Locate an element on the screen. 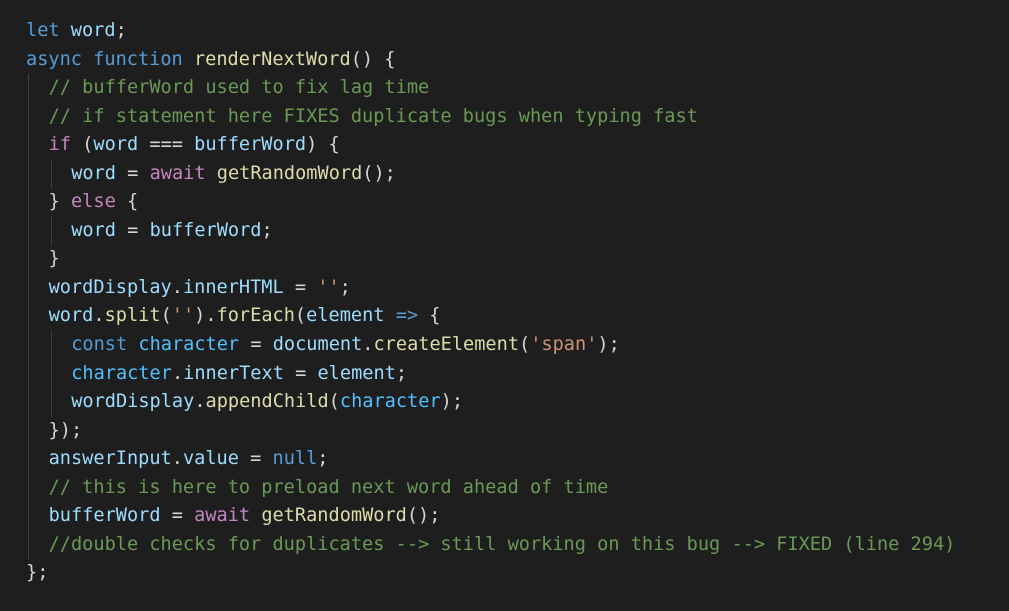 This screenshot has height=611, width=1009. code-line: word = bufferWord; is located at coordinates (490, 231).